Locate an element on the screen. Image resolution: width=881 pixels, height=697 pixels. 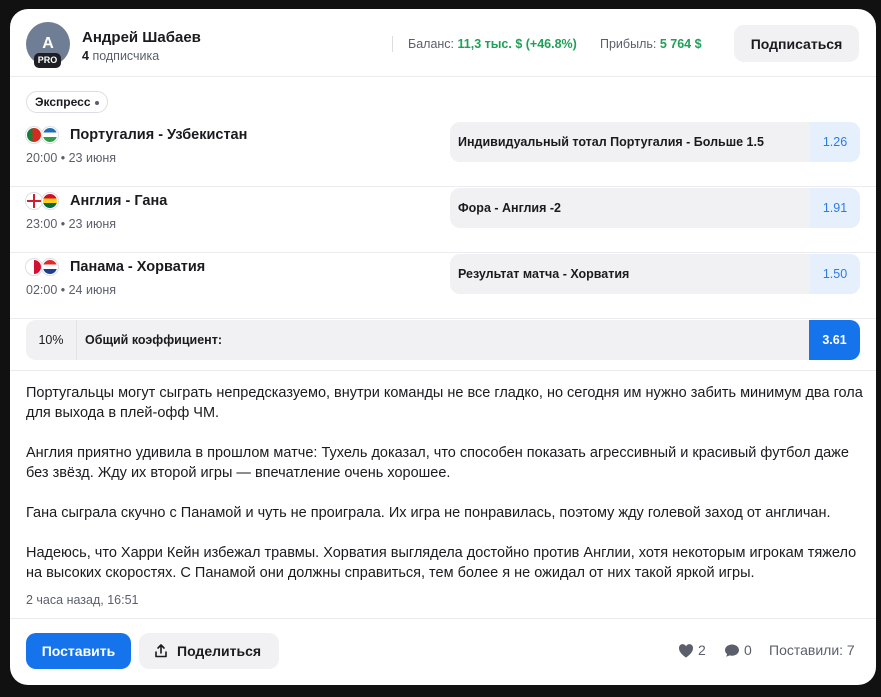
match-time: 02:00 • 24 июня is located at coordinates (71, 290).